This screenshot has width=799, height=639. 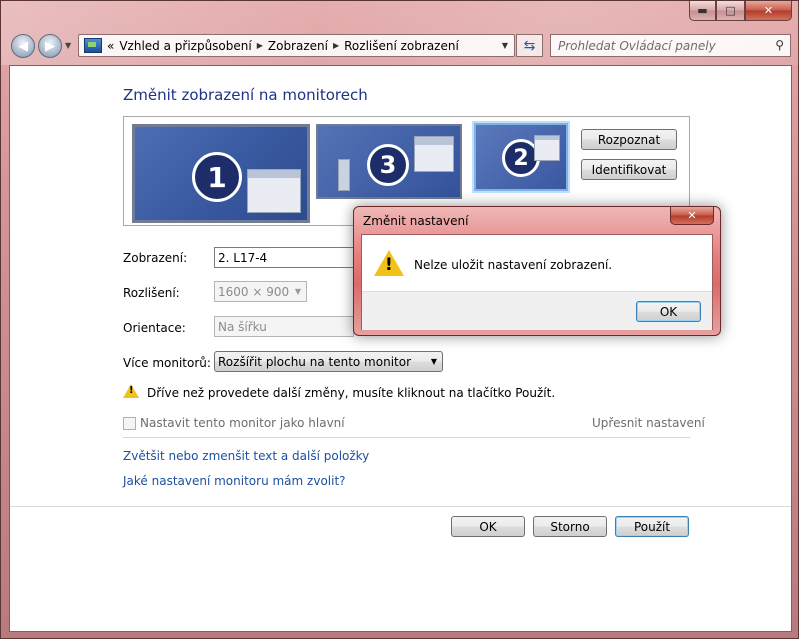 What do you see at coordinates (284, 257) in the screenshot?
I see `display-select: 2. L17-4` at bounding box center [284, 257].